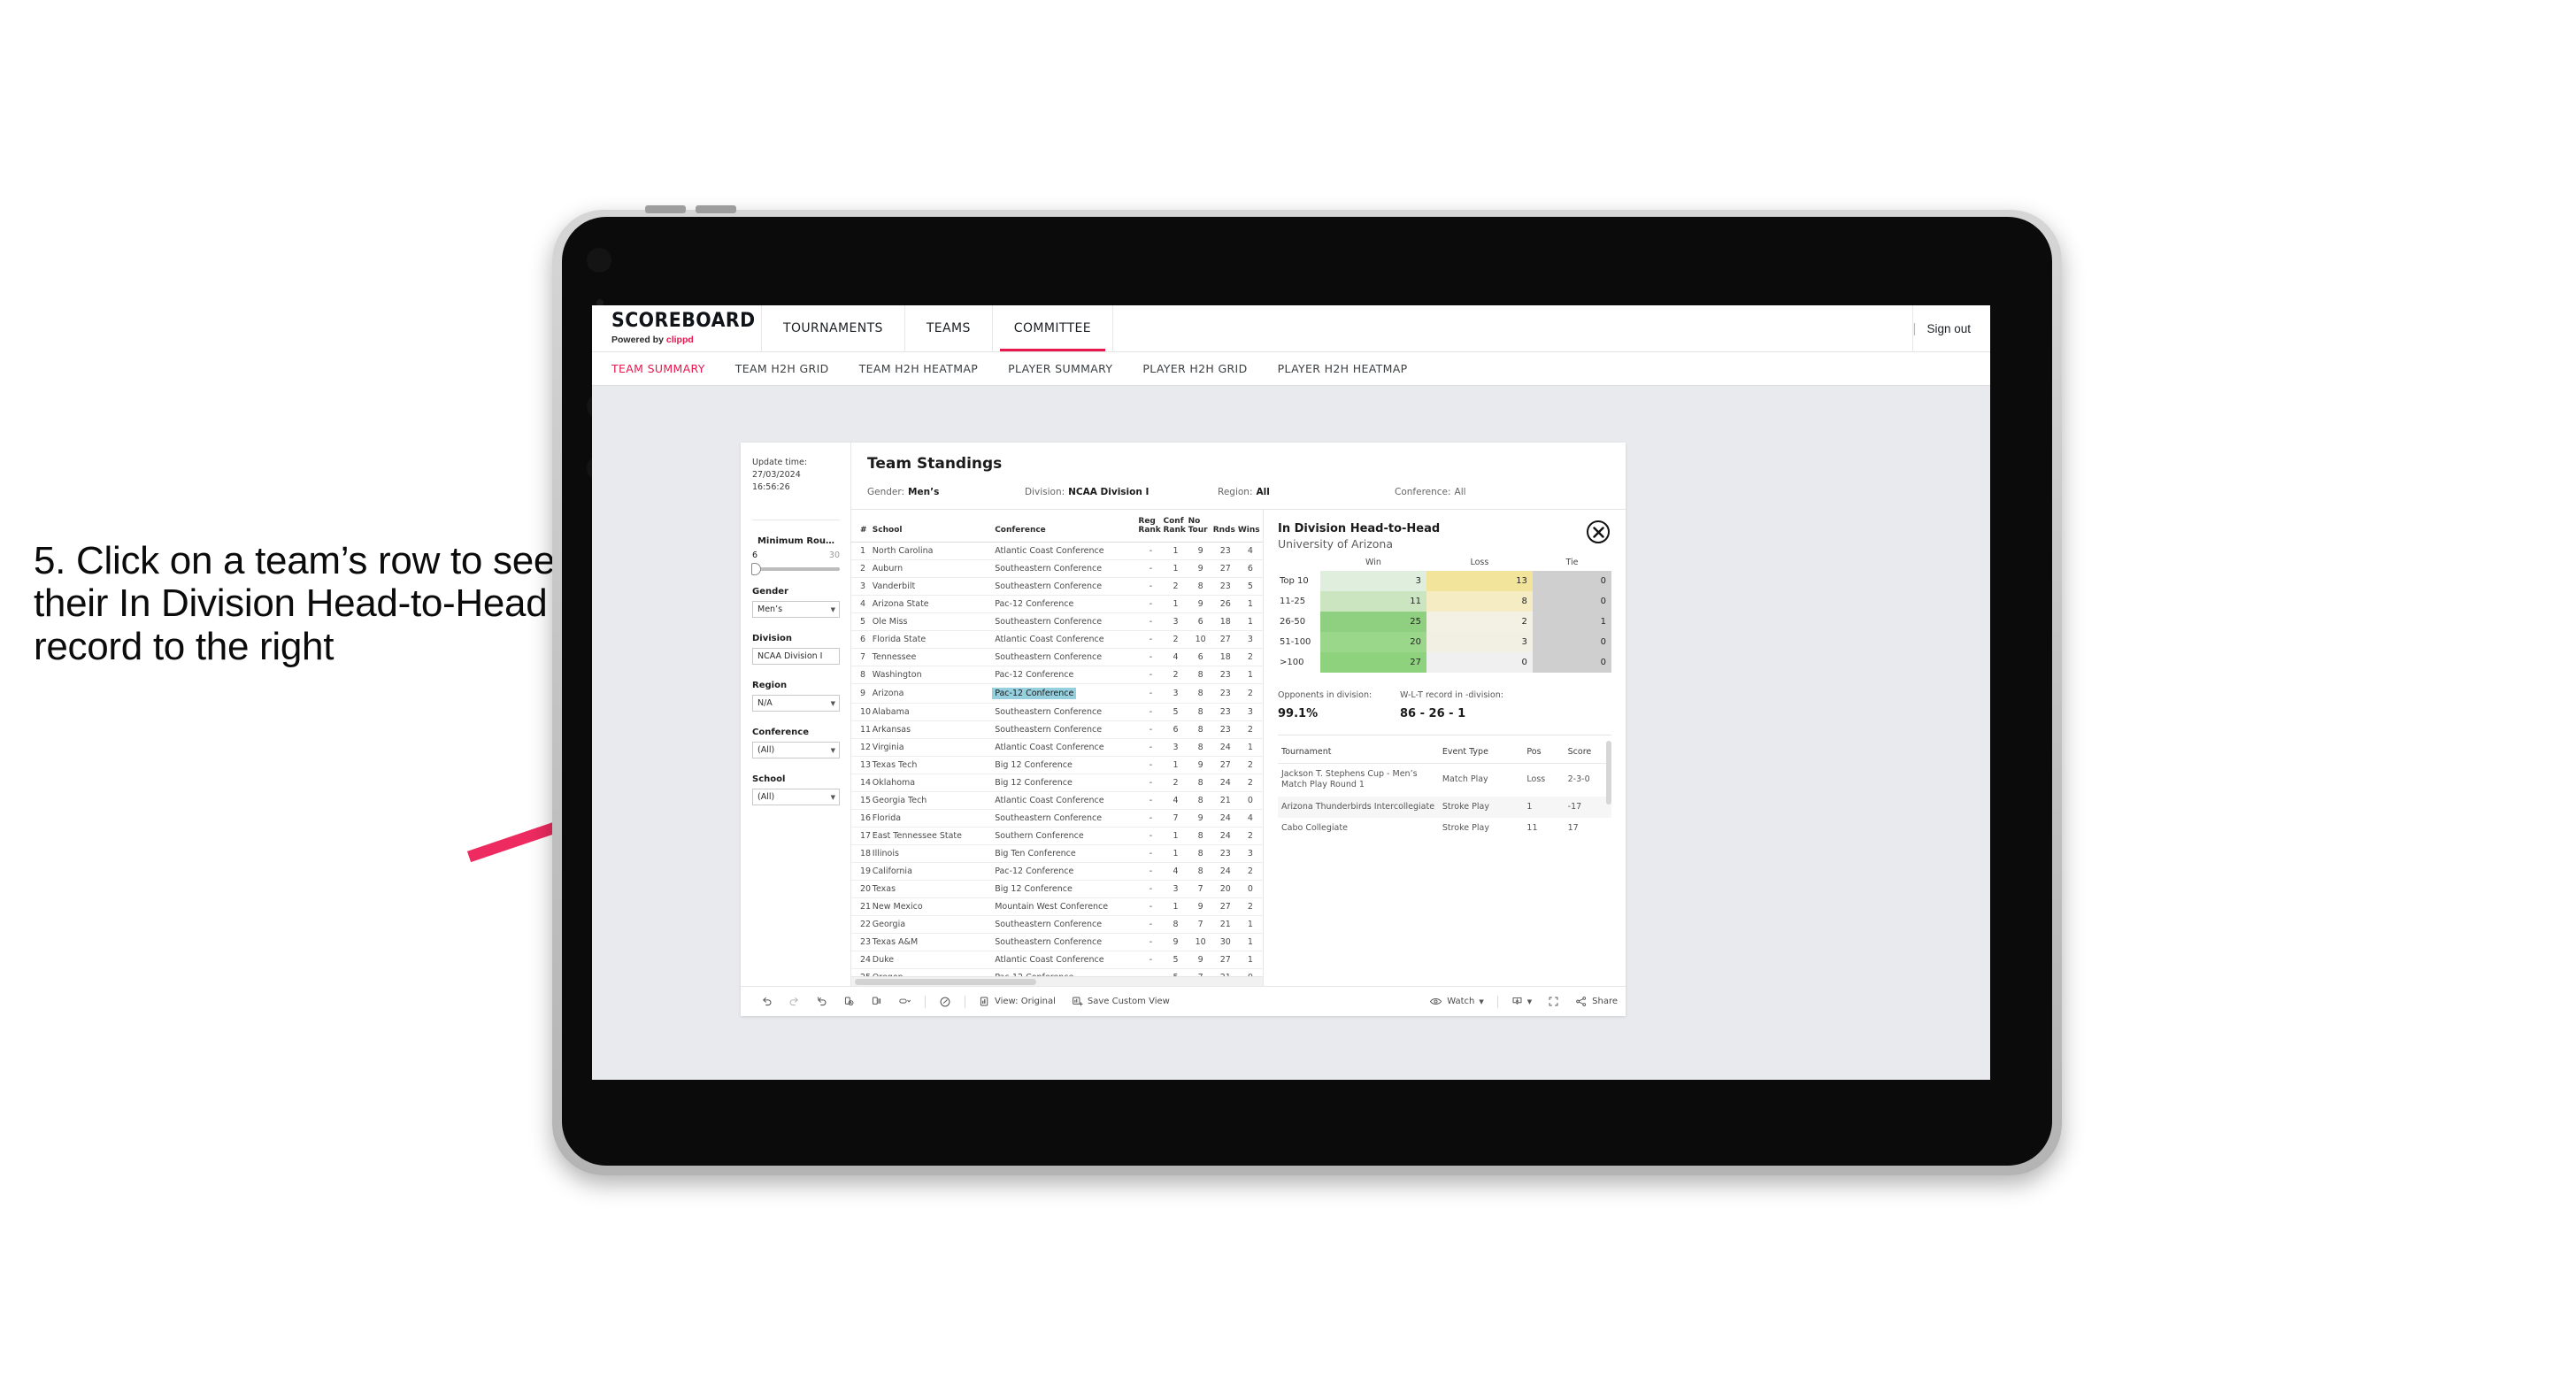  What do you see at coordinates (1358, 752) in the screenshot?
I see `col-tournament: Tournament` at bounding box center [1358, 752].